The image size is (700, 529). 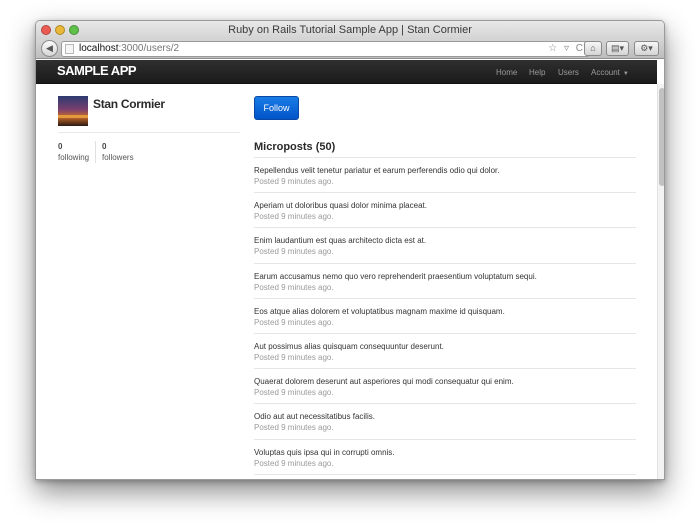 What do you see at coordinates (625, 74) in the screenshot?
I see `caret-down-icon: ▼` at bounding box center [625, 74].